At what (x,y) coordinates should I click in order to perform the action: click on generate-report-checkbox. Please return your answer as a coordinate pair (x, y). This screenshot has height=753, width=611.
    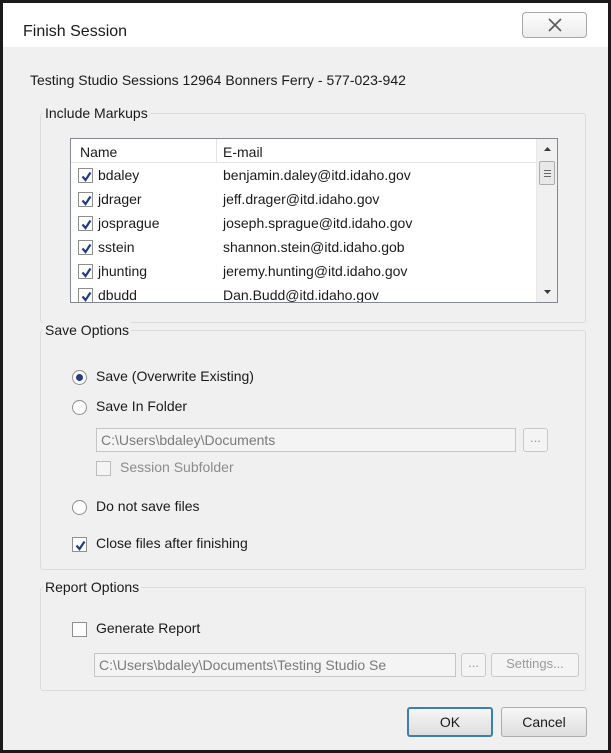
    Looking at the image, I should click on (79, 629).